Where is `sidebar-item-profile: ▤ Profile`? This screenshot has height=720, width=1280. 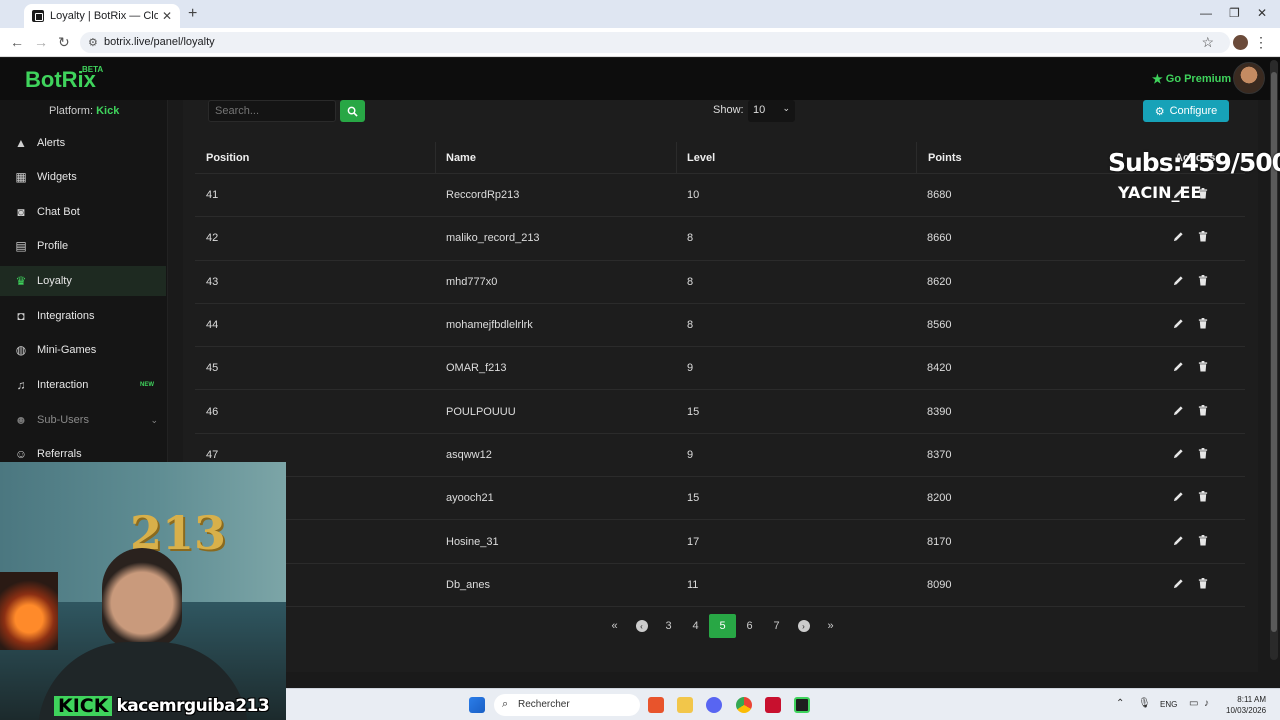
sidebar-item-profile: ▤ Profile is located at coordinates (83, 246).